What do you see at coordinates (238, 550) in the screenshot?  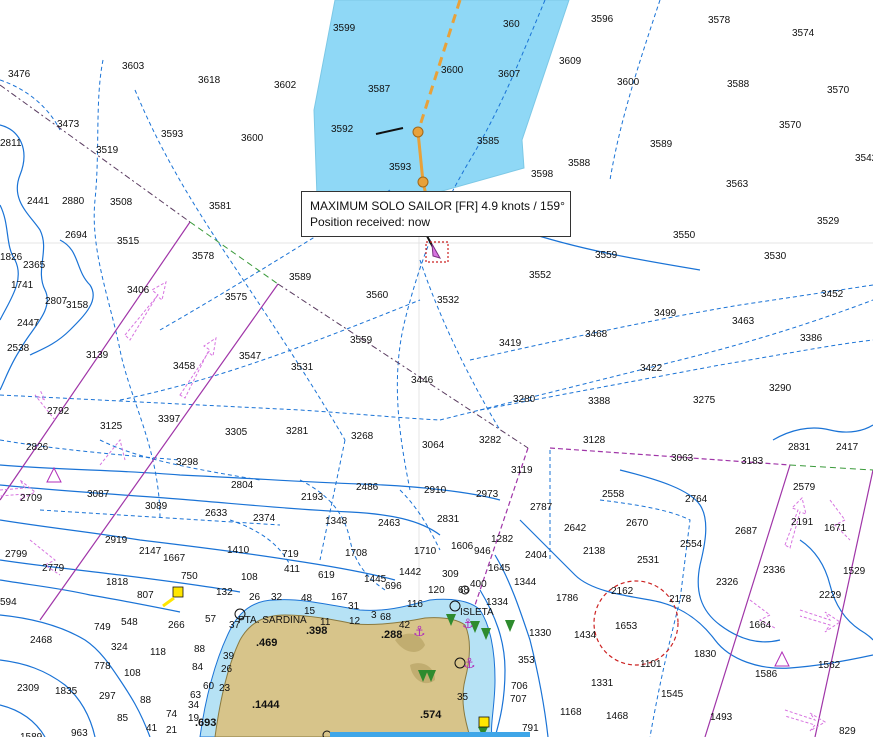 I see `depth-sounding: 1410` at bounding box center [238, 550].